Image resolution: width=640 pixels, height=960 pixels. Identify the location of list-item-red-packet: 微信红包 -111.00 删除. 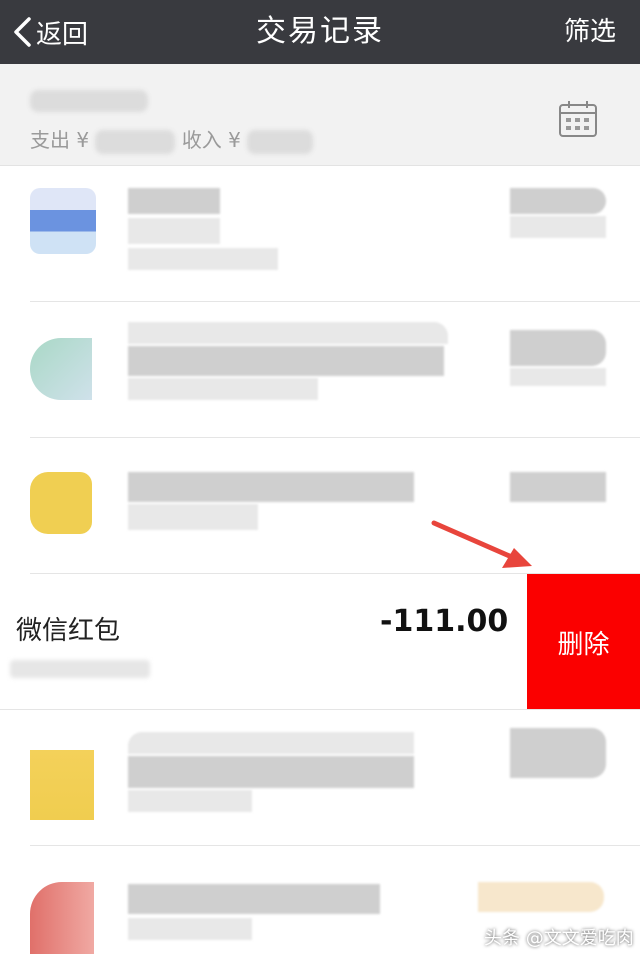
(320, 642).